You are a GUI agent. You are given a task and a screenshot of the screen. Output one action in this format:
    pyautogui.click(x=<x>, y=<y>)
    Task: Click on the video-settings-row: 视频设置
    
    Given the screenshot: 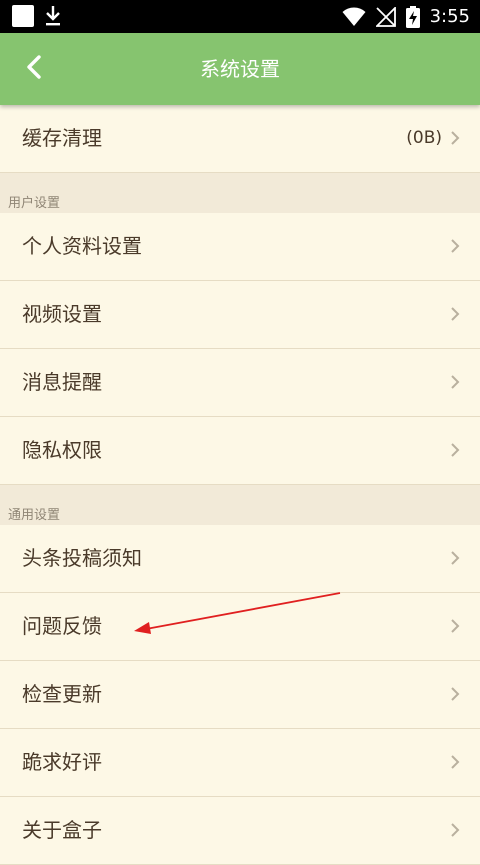 What is the action you would take?
    pyautogui.click(x=240, y=315)
    